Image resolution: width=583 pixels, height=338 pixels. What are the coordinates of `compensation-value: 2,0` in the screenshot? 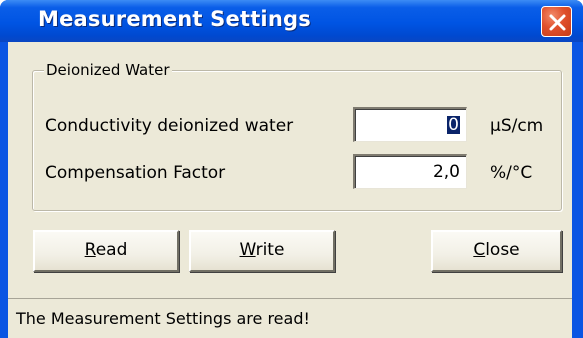 It's located at (446, 172).